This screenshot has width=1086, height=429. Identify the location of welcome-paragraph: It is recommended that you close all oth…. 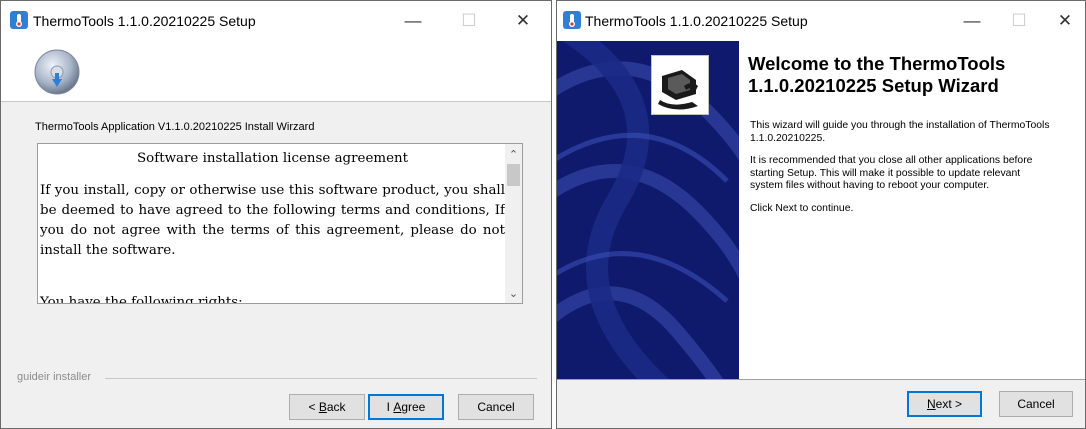
(891, 173).